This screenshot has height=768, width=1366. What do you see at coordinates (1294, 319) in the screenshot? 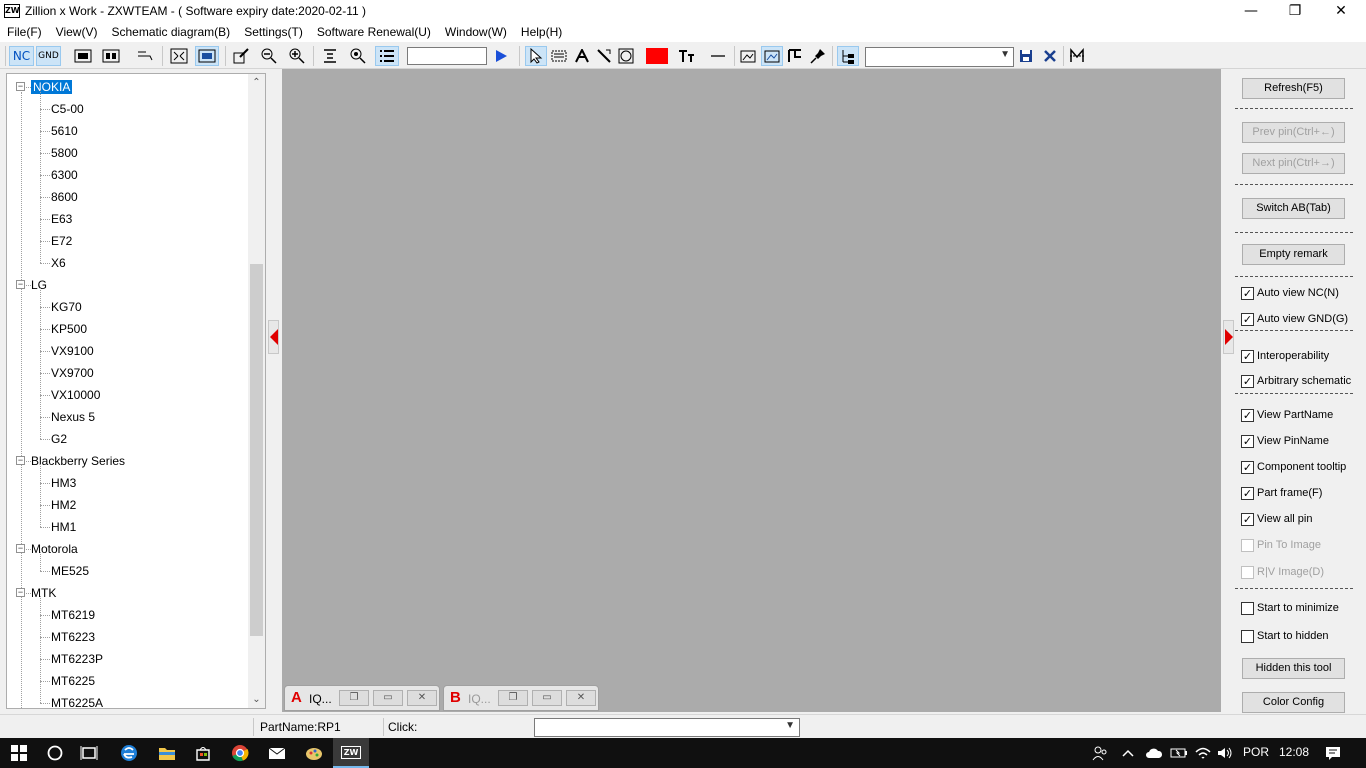
I see `option-checkbox-row: ✓ Auto view GND(G)` at bounding box center [1294, 319].